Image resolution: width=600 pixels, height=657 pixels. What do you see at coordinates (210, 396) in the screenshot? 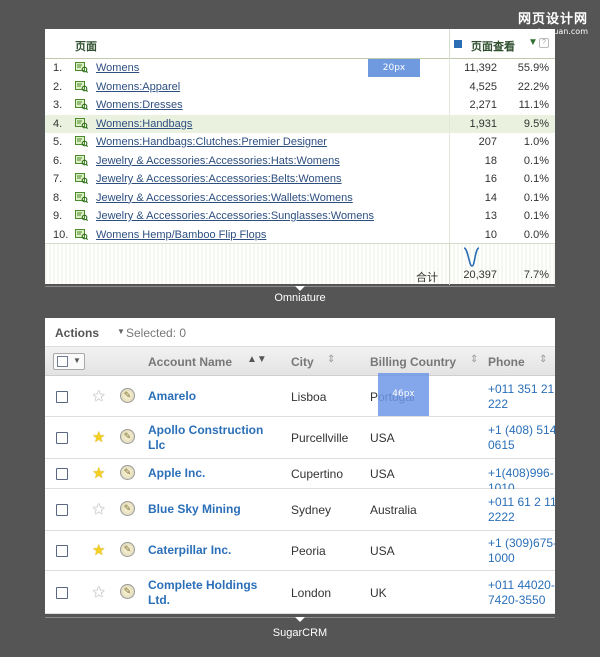
I see `account-name-link: Amarelo` at bounding box center [210, 396].